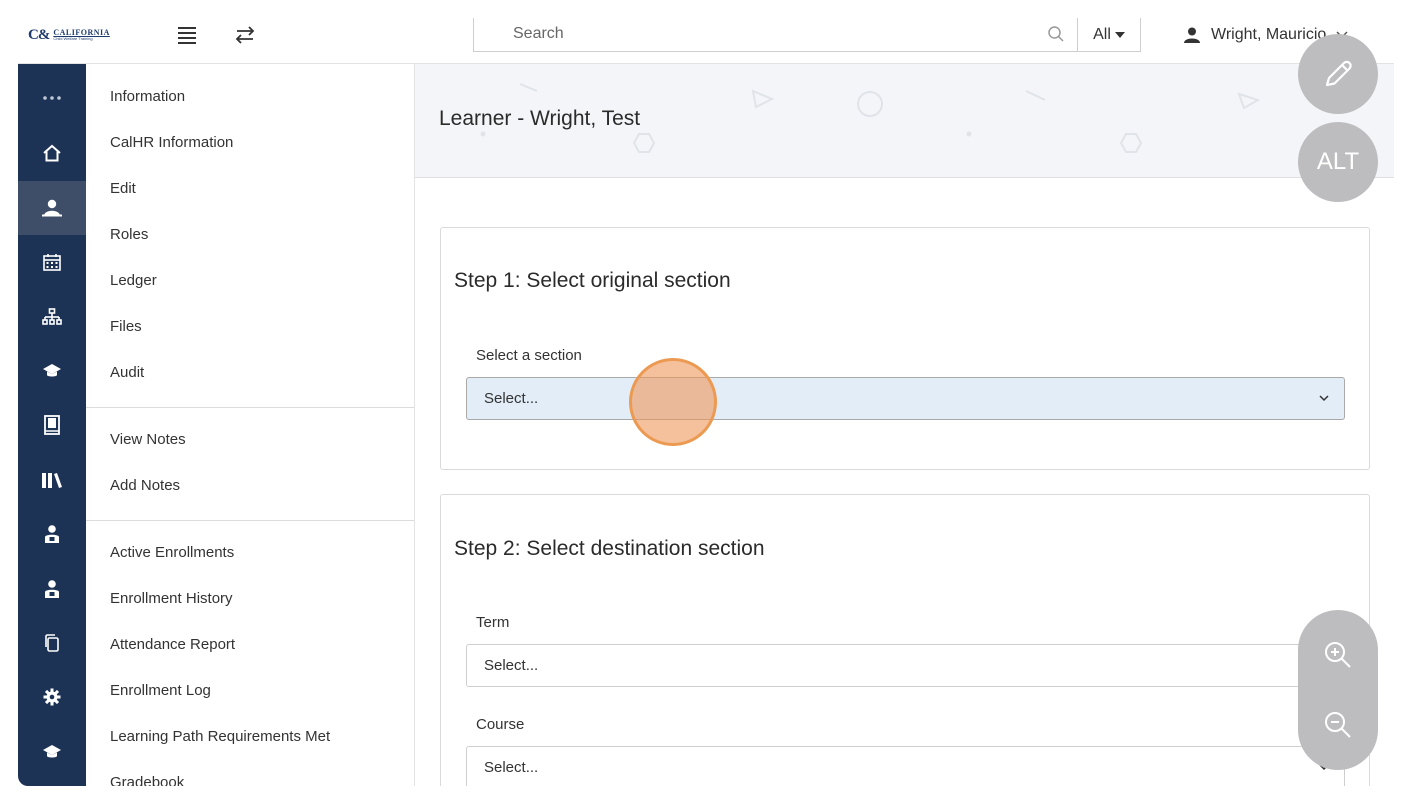  What do you see at coordinates (129, 234) in the screenshot?
I see `subnav-item-roles: Roles` at bounding box center [129, 234].